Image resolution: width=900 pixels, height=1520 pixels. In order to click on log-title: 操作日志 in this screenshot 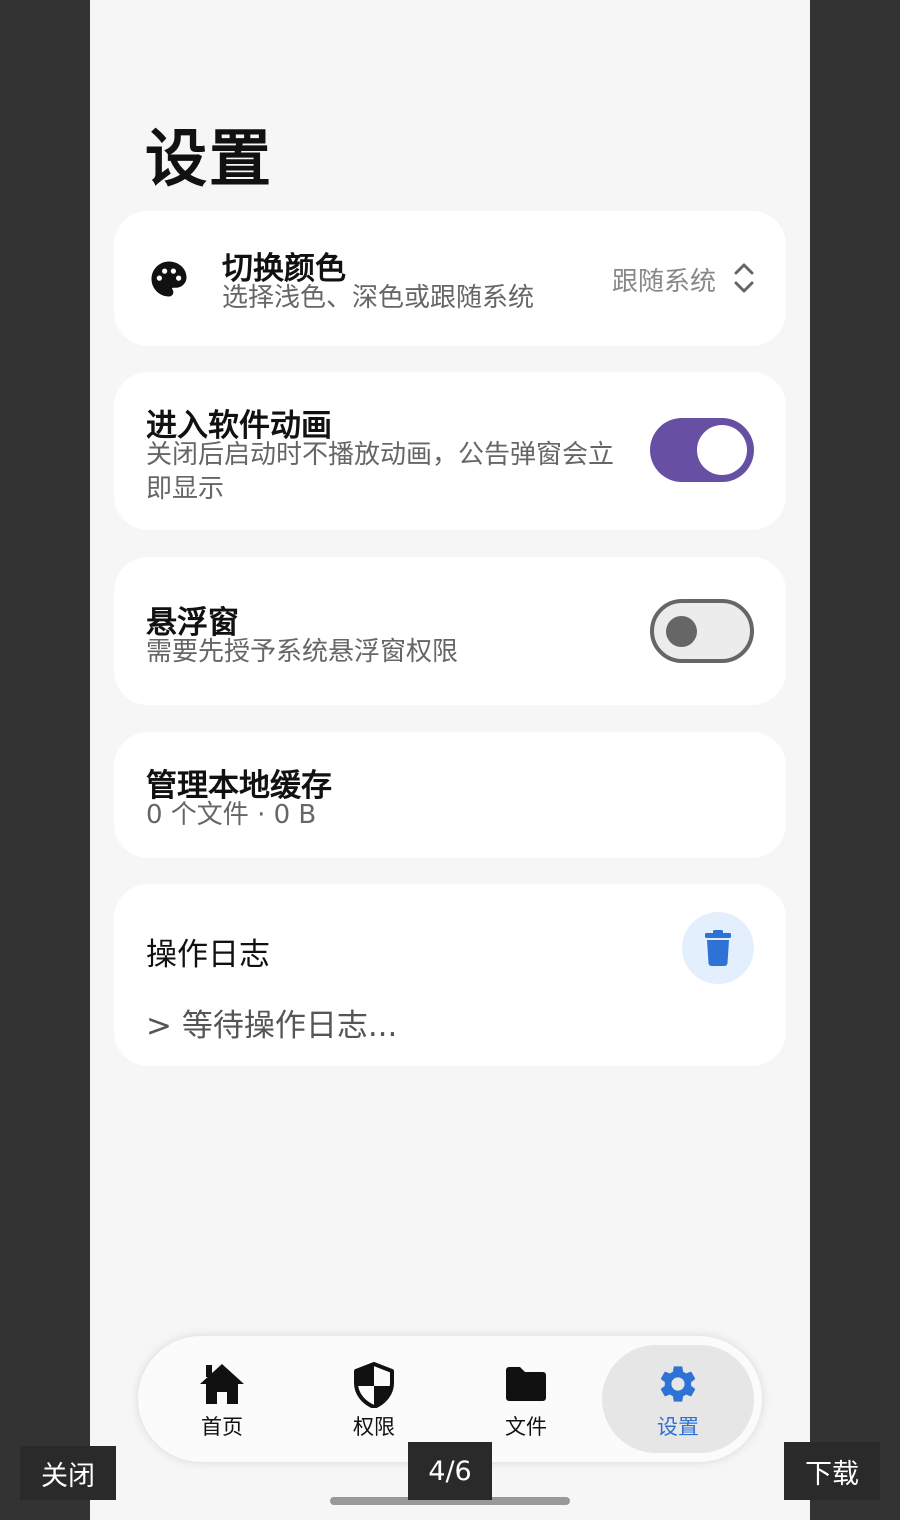, I will do `click(208, 955)`.